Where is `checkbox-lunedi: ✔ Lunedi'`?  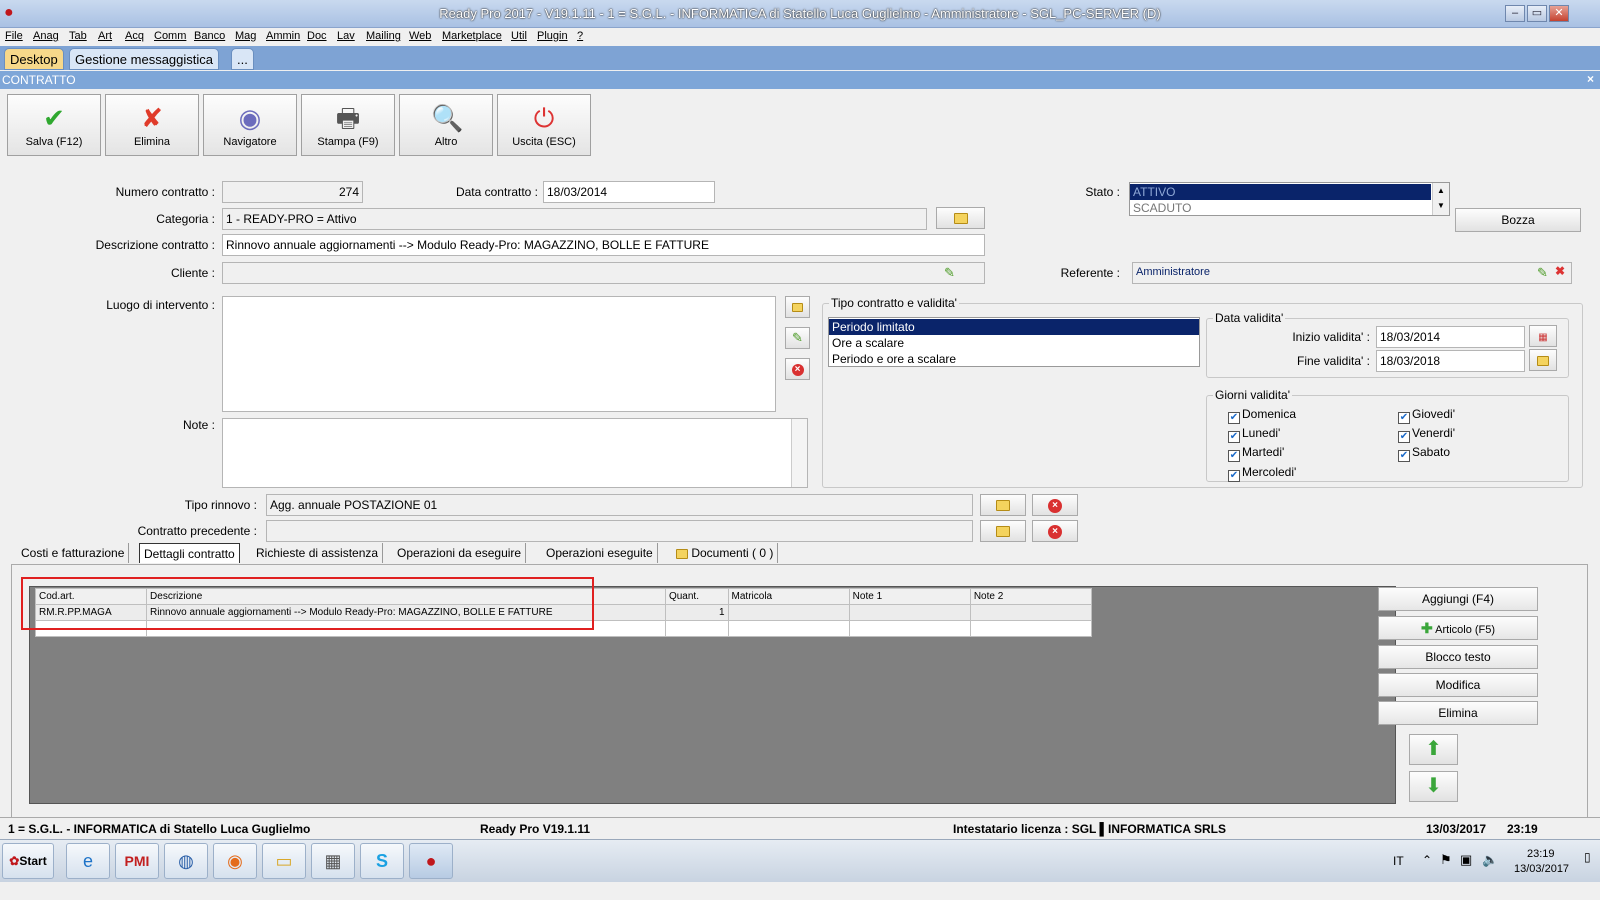 checkbox-lunedi: ✔ Lunedi' is located at coordinates (1254, 434).